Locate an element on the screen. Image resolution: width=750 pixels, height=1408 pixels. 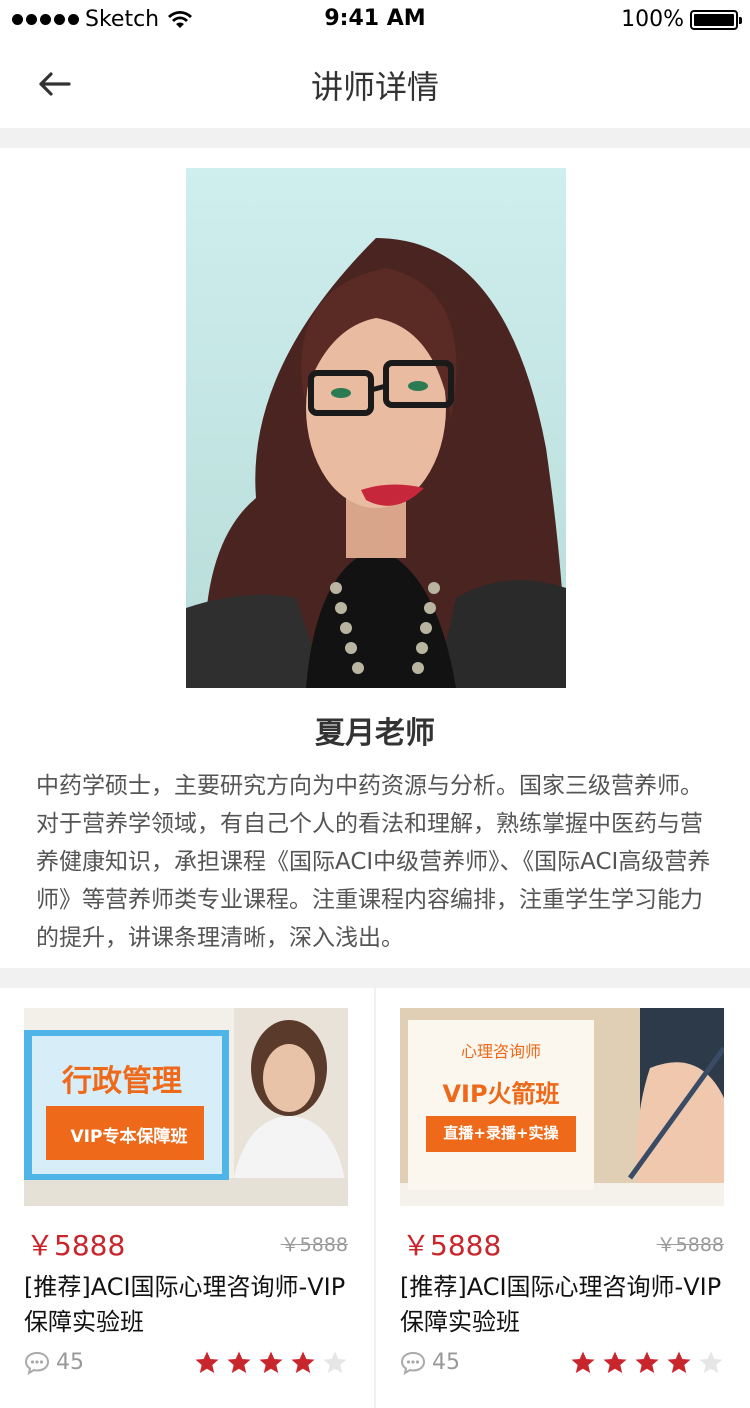
battery-group: 100% is located at coordinates (681, 19).